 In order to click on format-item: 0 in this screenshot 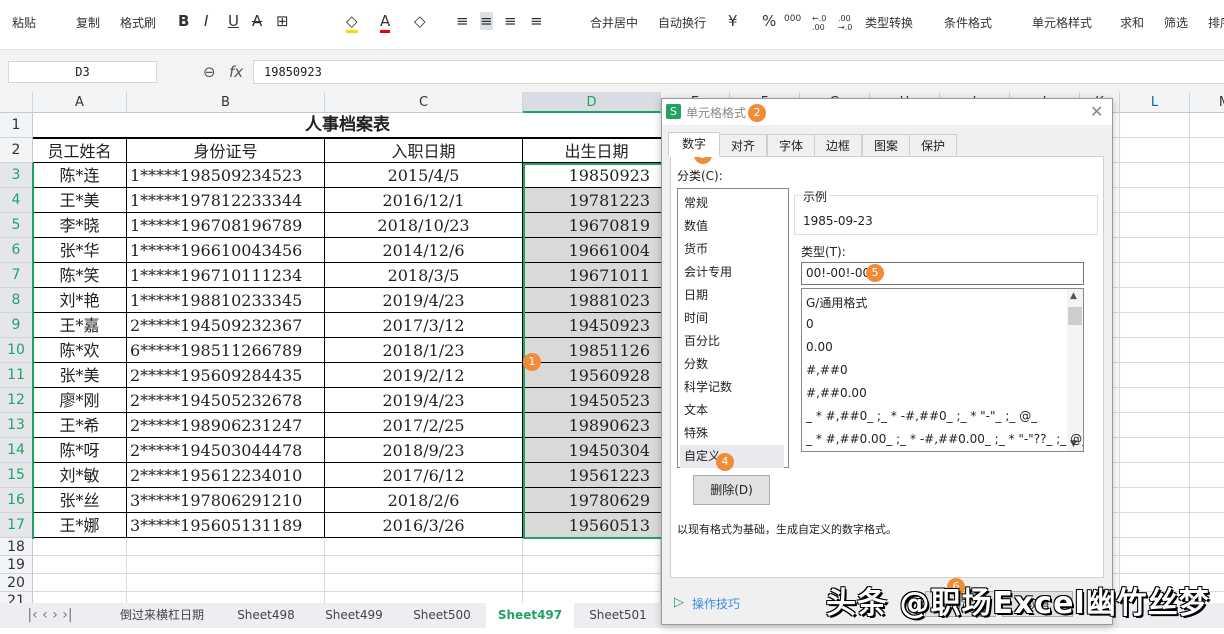, I will do `click(810, 324)`.